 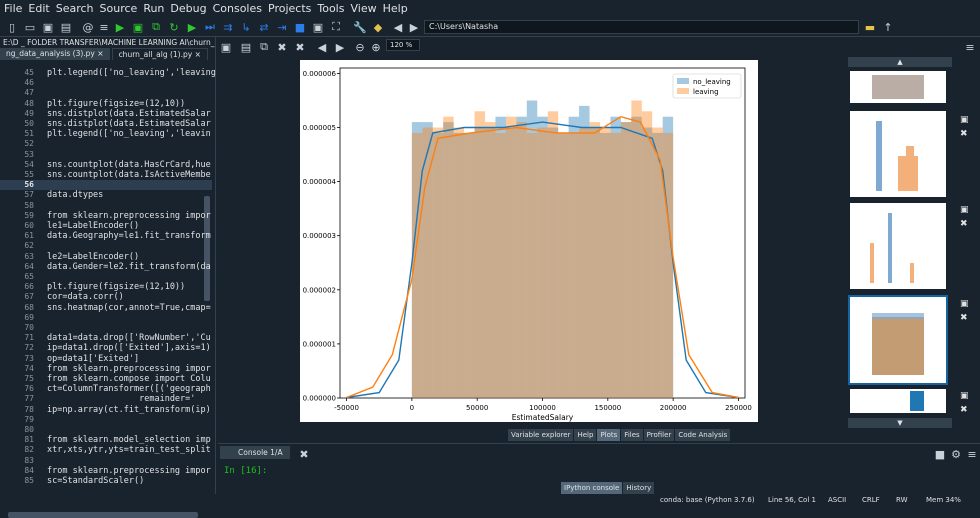 What do you see at coordinates (29, 225) in the screenshot?
I see `line-number: 60` at bounding box center [29, 225].